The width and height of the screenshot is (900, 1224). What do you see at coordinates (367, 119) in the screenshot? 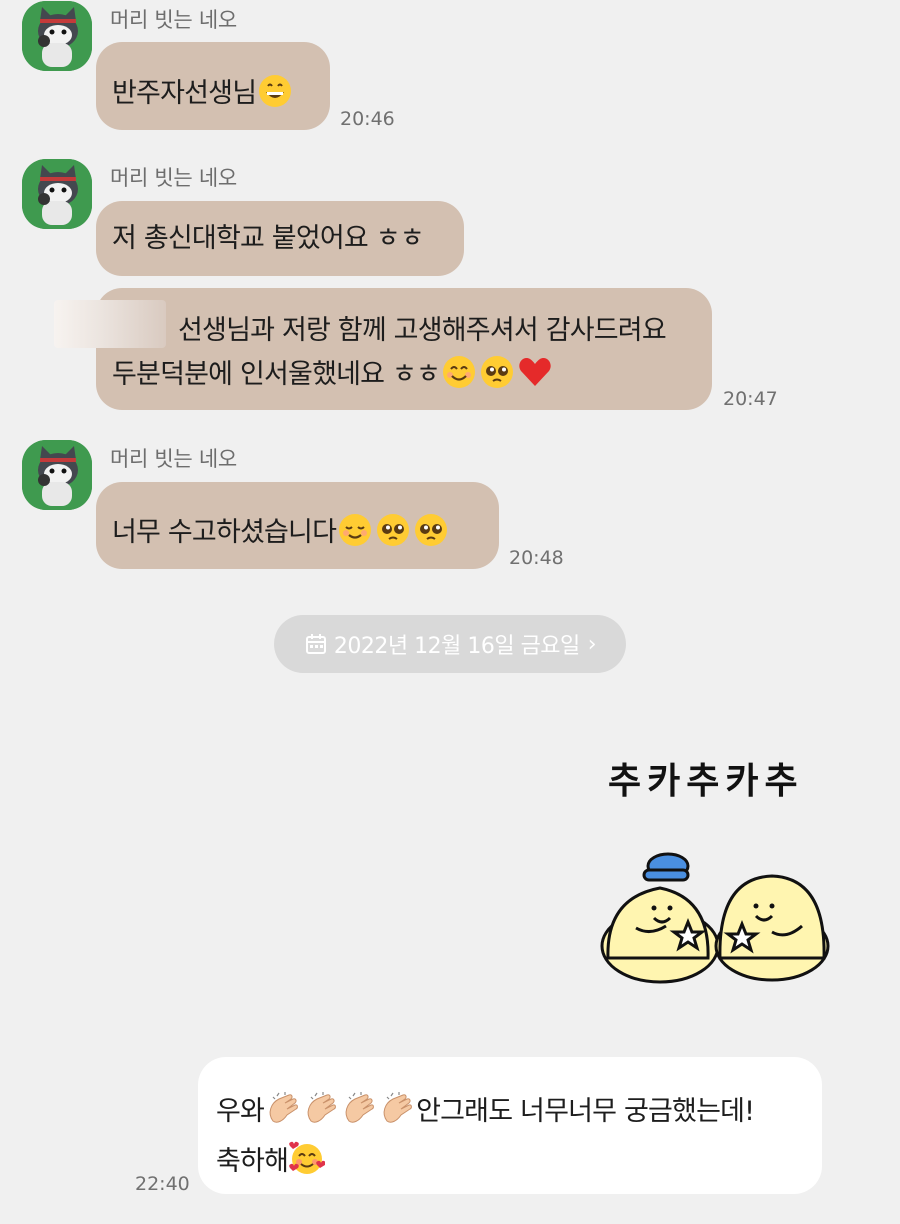
I see `message-time: 20:46` at bounding box center [367, 119].